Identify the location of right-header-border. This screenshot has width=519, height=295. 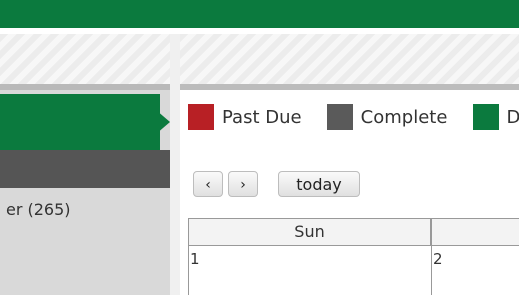
(349, 87).